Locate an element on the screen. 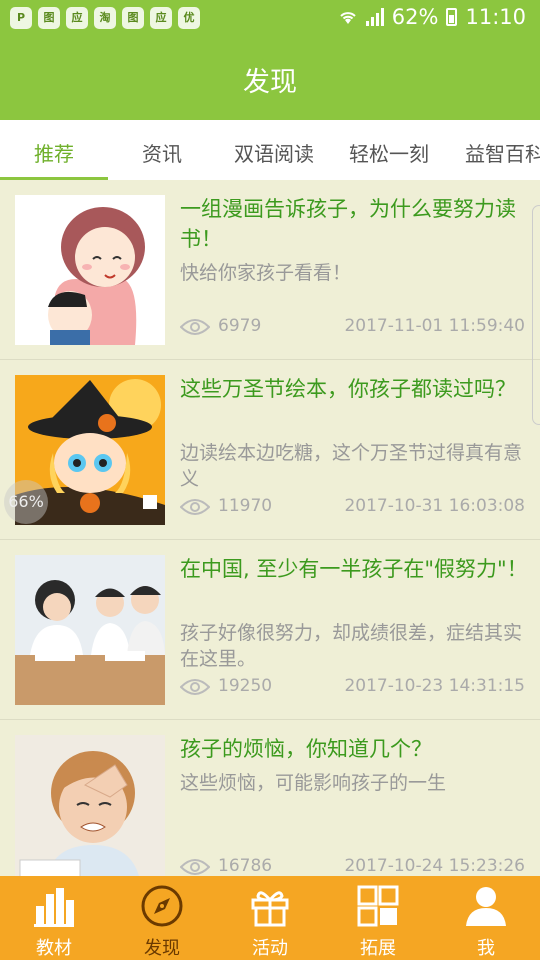 The image size is (540, 960). publish-date: 2017-10-31 16:03:08 is located at coordinates (434, 506).